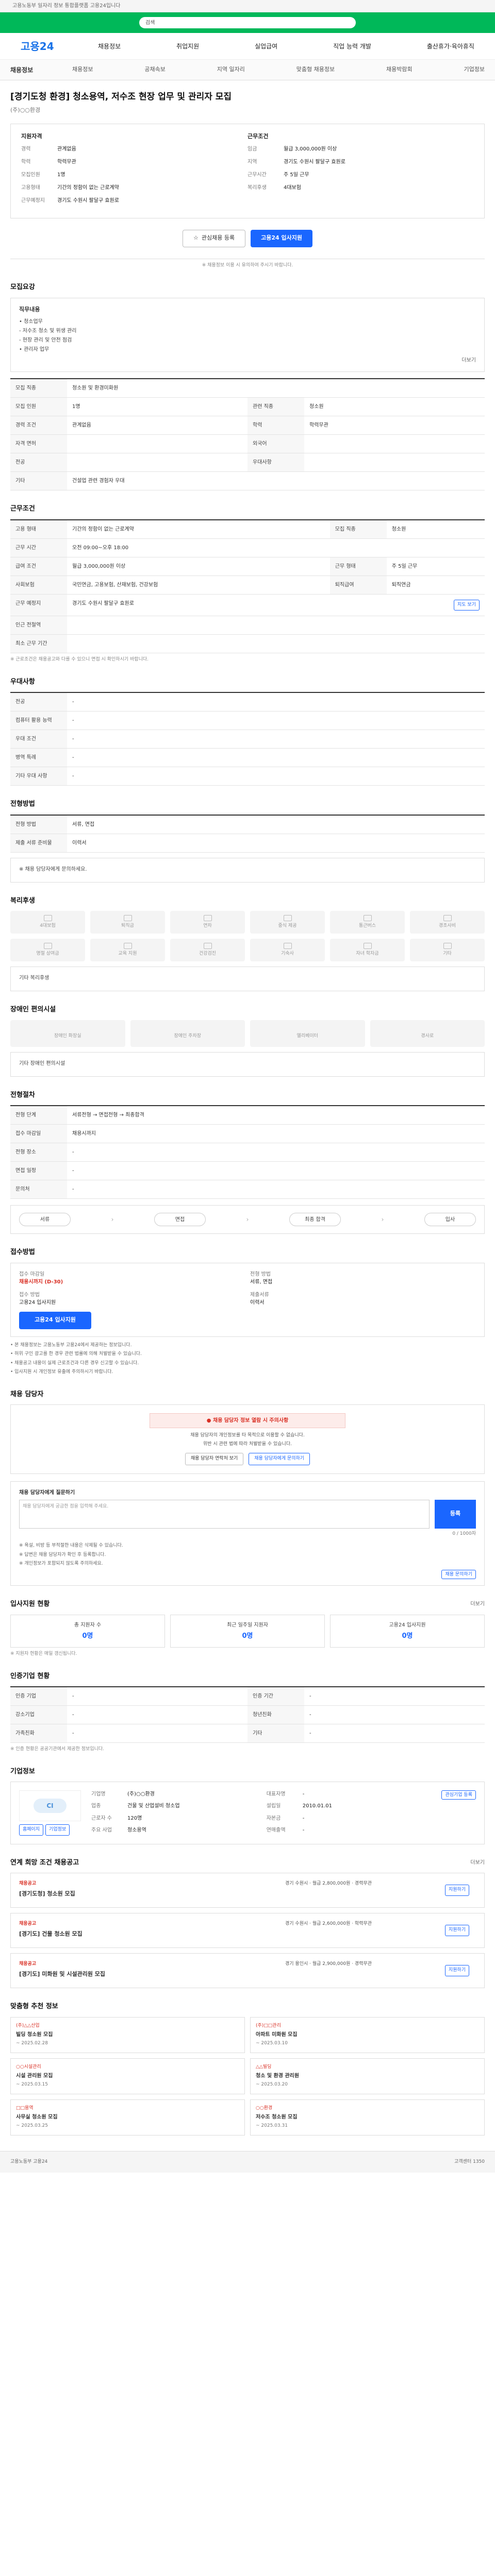 Image resolution: width=495 pixels, height=2576 pixels. I want to click on summary-key: 학력, so click(26, 162).